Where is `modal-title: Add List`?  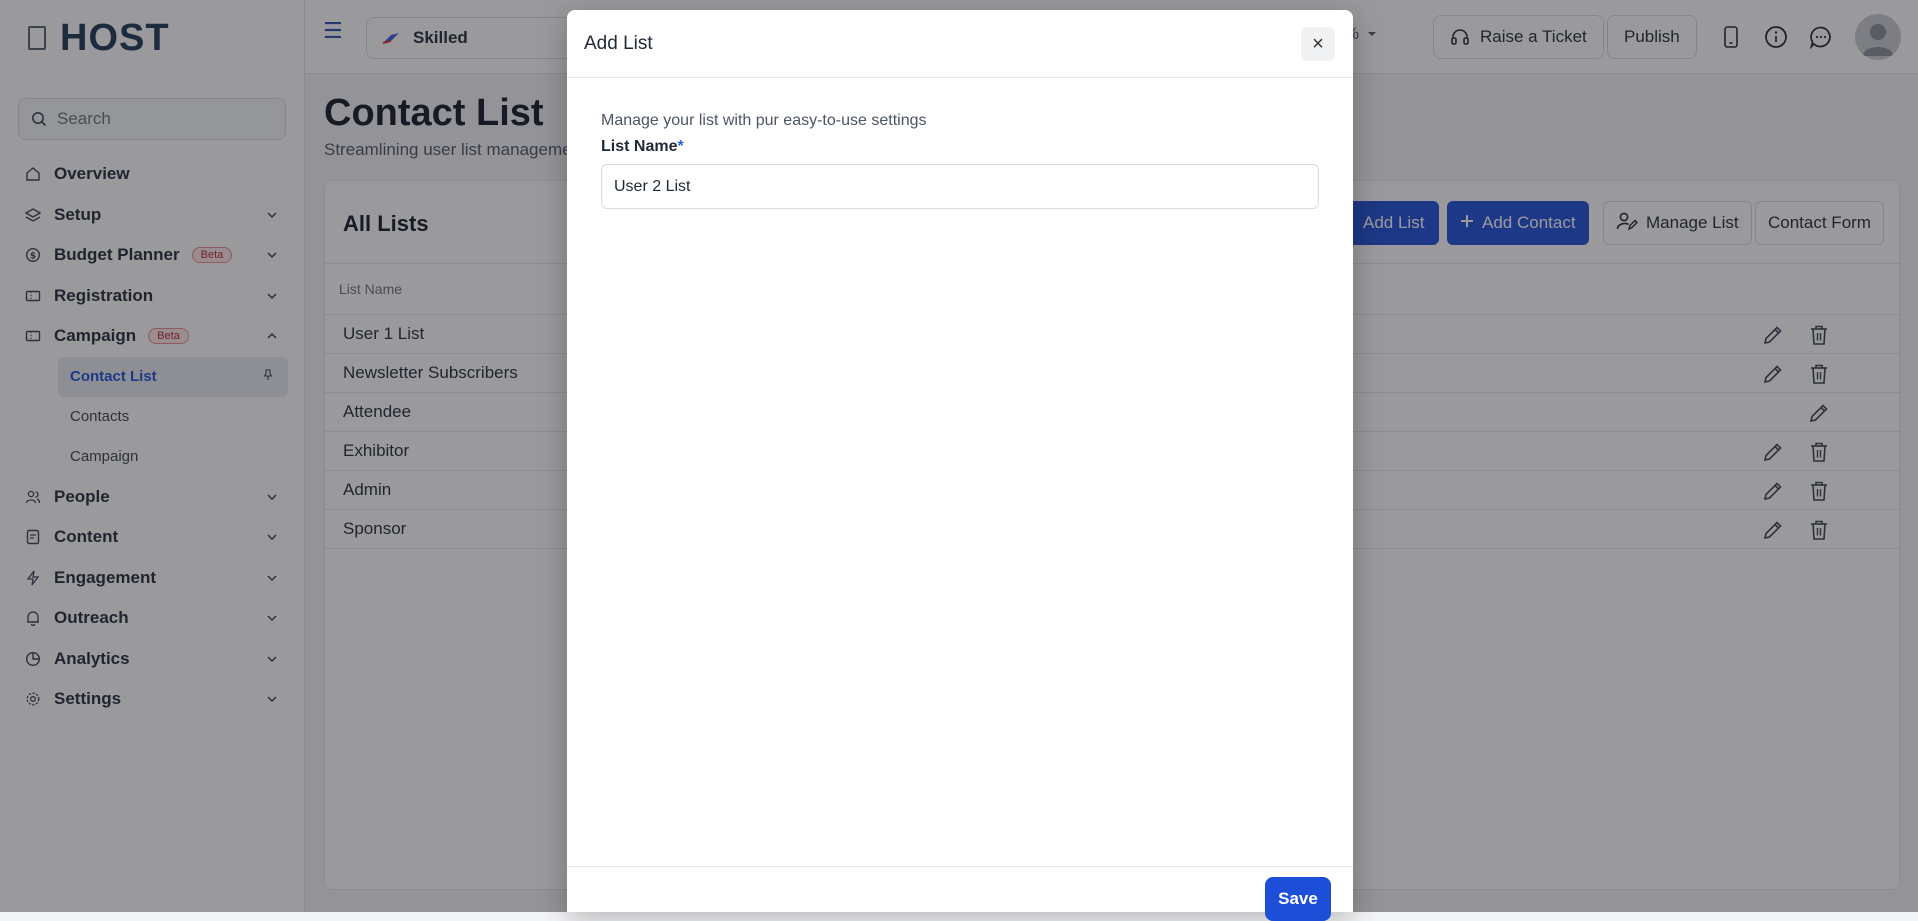
modal-title: Add List is located at coordinates (618, 43).